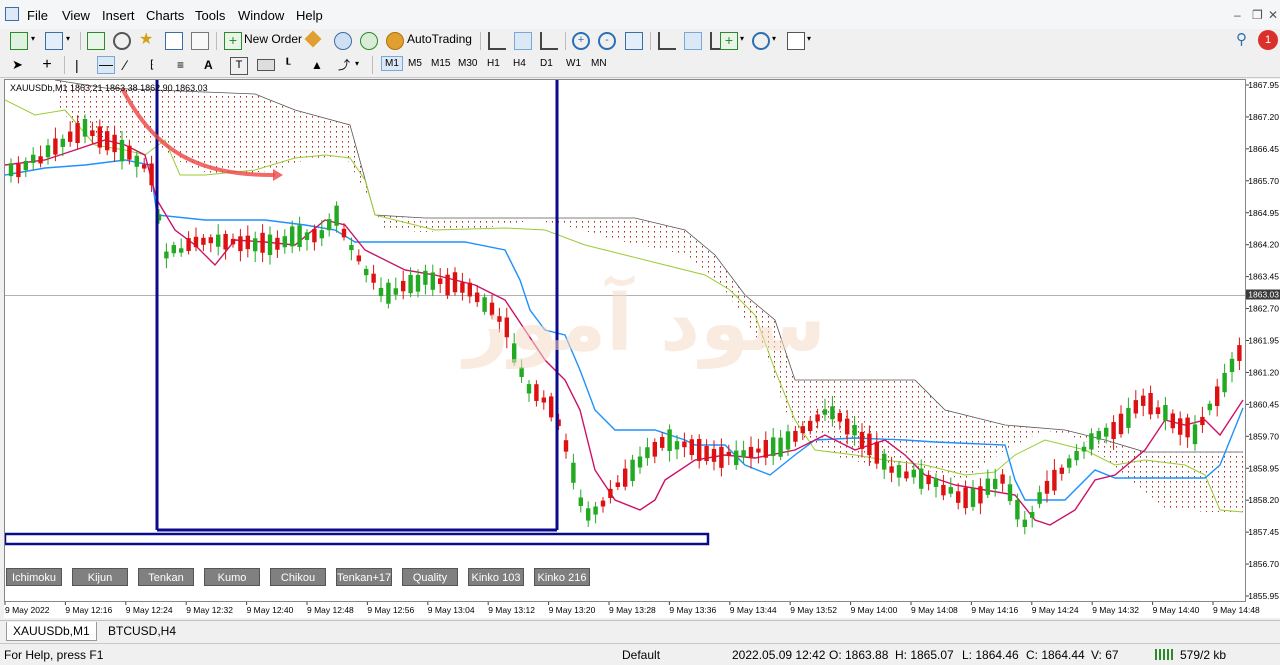 The width and height of the screenshot is (1280, 665). Describe the element at coordinates (200, 41) in the screenshot. I see `strategy-tester-icon` at that location.